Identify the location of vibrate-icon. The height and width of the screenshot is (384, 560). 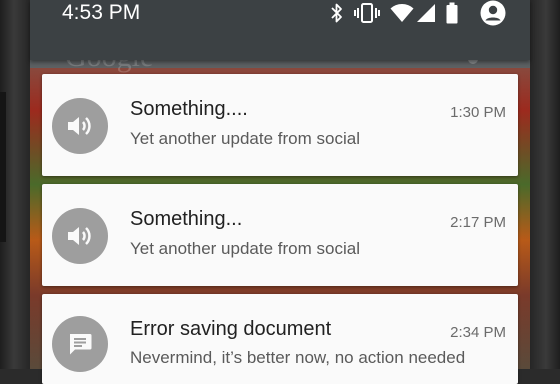
(367, 13).